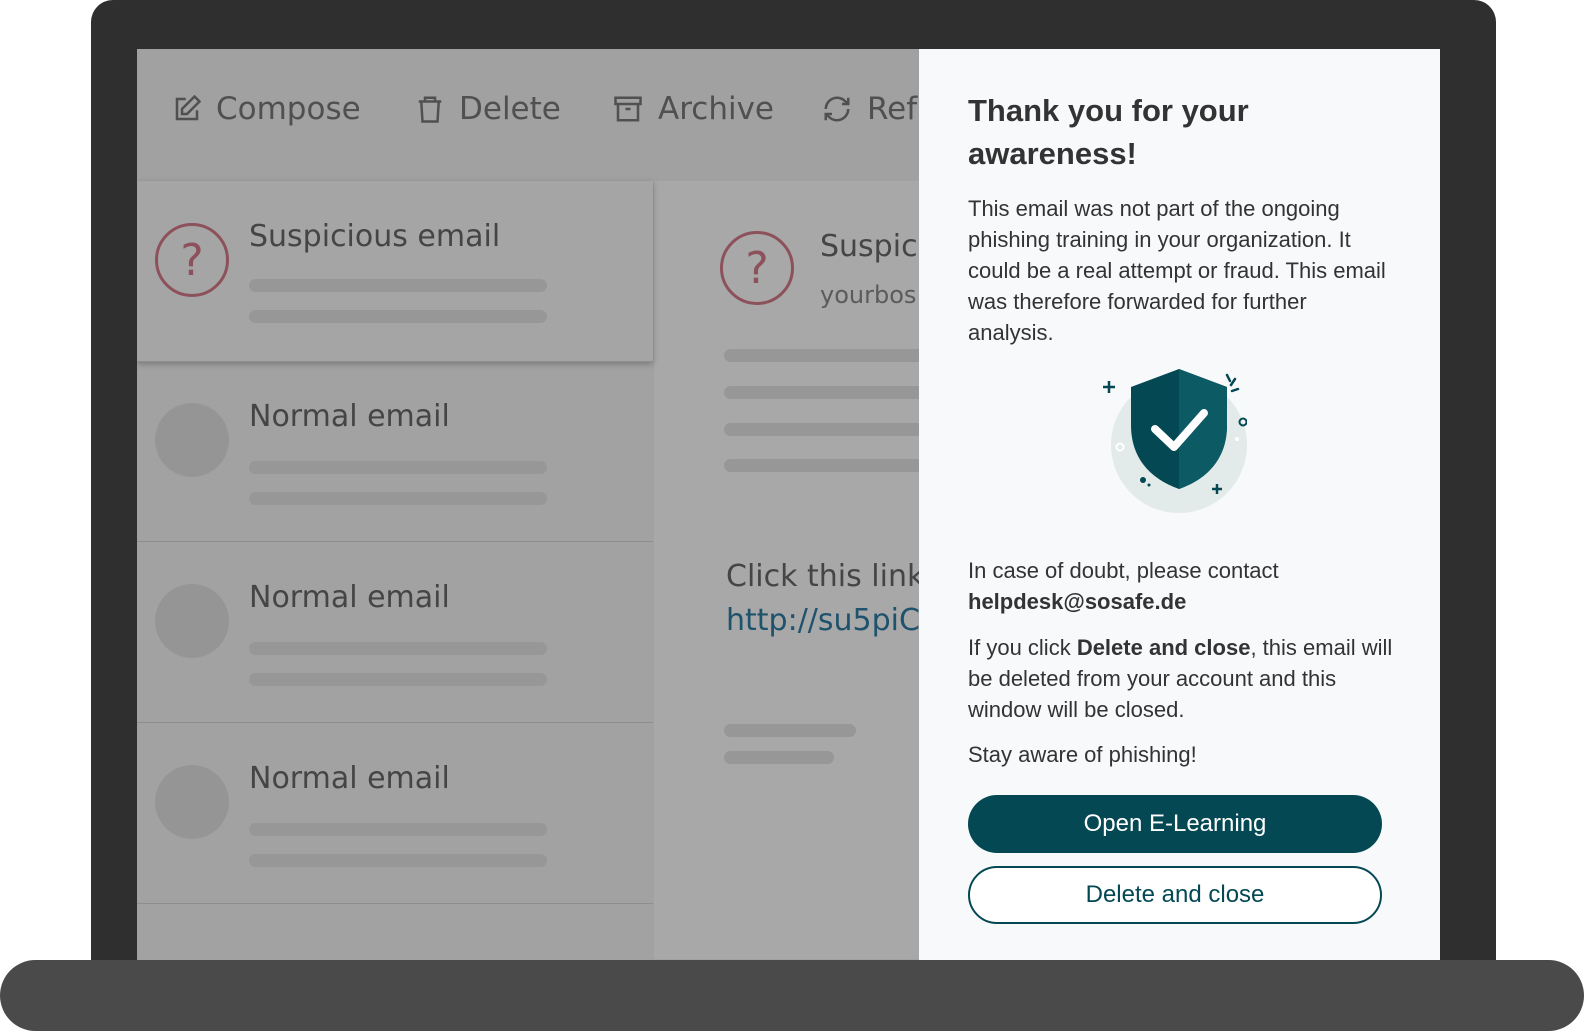 This screenshot has width=1584, height=1031. Describe the element at coordinates (1163, 647) in the screenshot. I see `delete-info-bold: Delete and close` at that location.